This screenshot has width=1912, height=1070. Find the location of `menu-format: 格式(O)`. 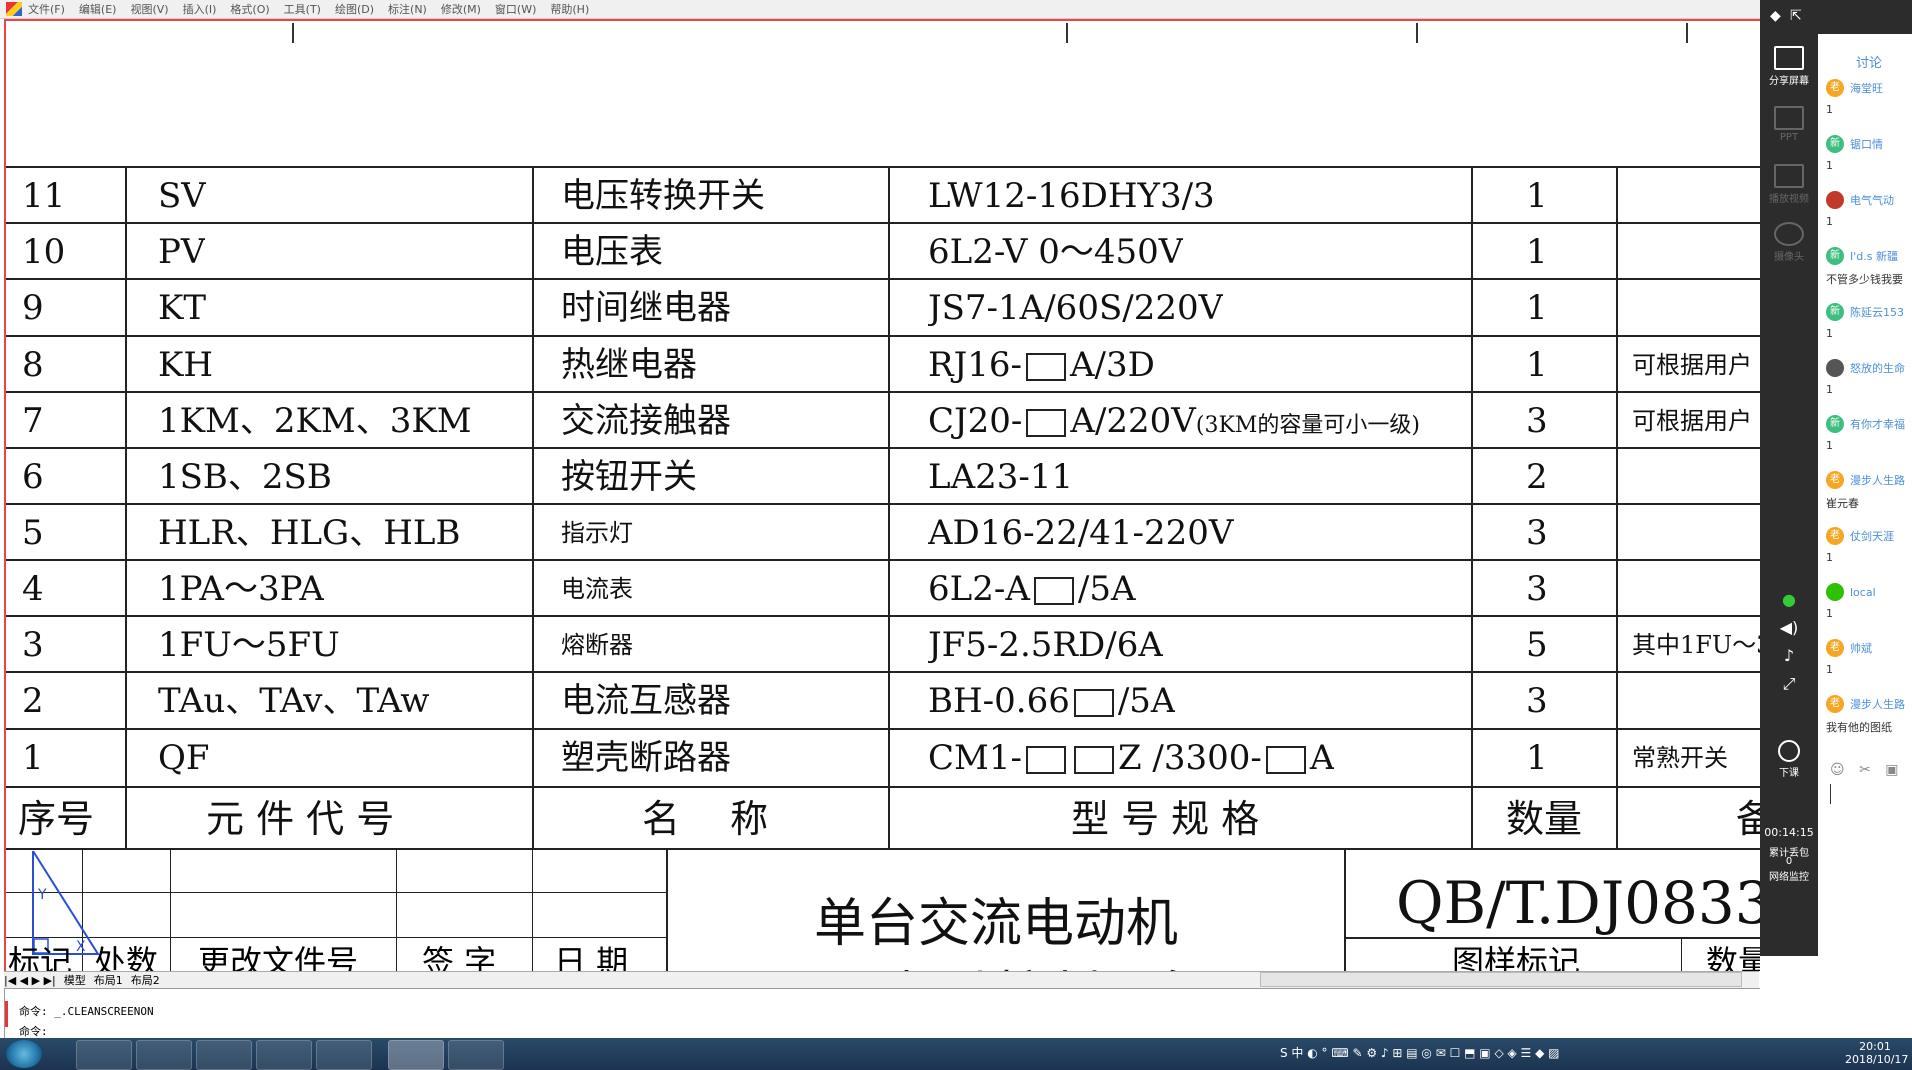

menu-format: 格式(O) is located at coordinates (249, 9).